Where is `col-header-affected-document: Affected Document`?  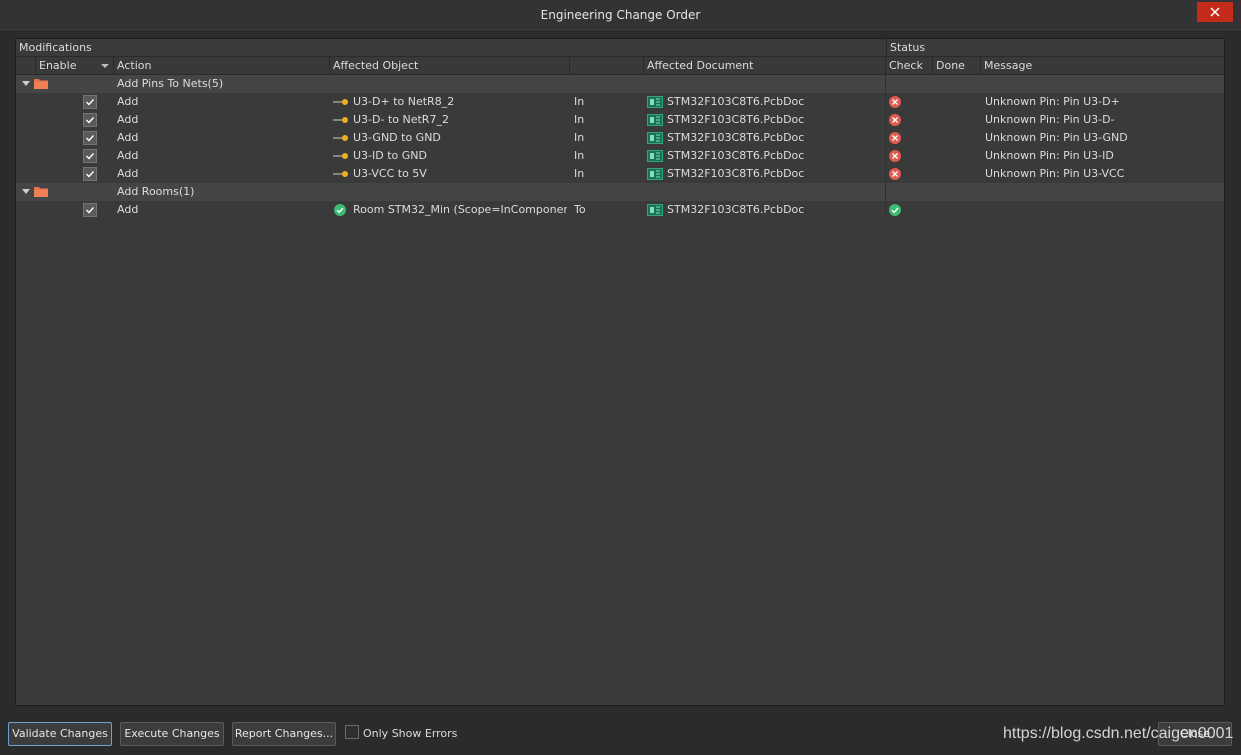
col-header-affected-document: Affected Document is located at coordinates (765, 66).